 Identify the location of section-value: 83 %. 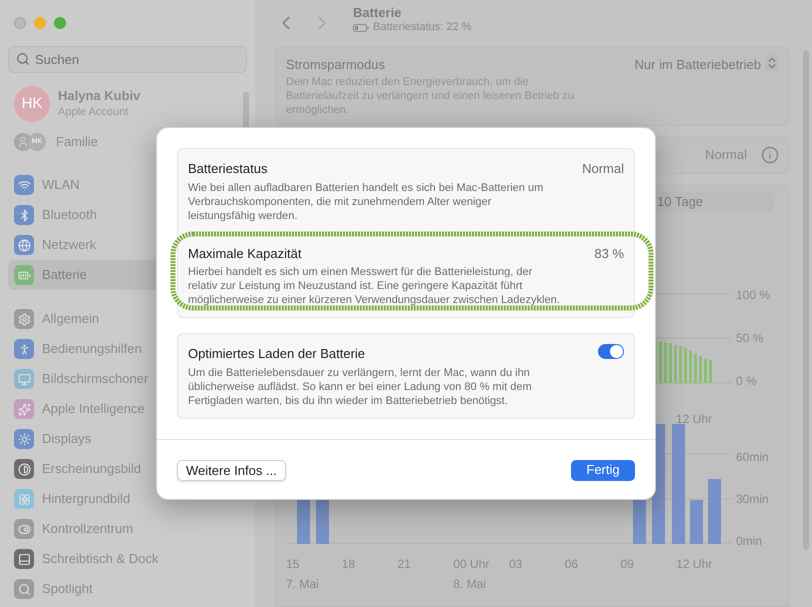
(609, 253).